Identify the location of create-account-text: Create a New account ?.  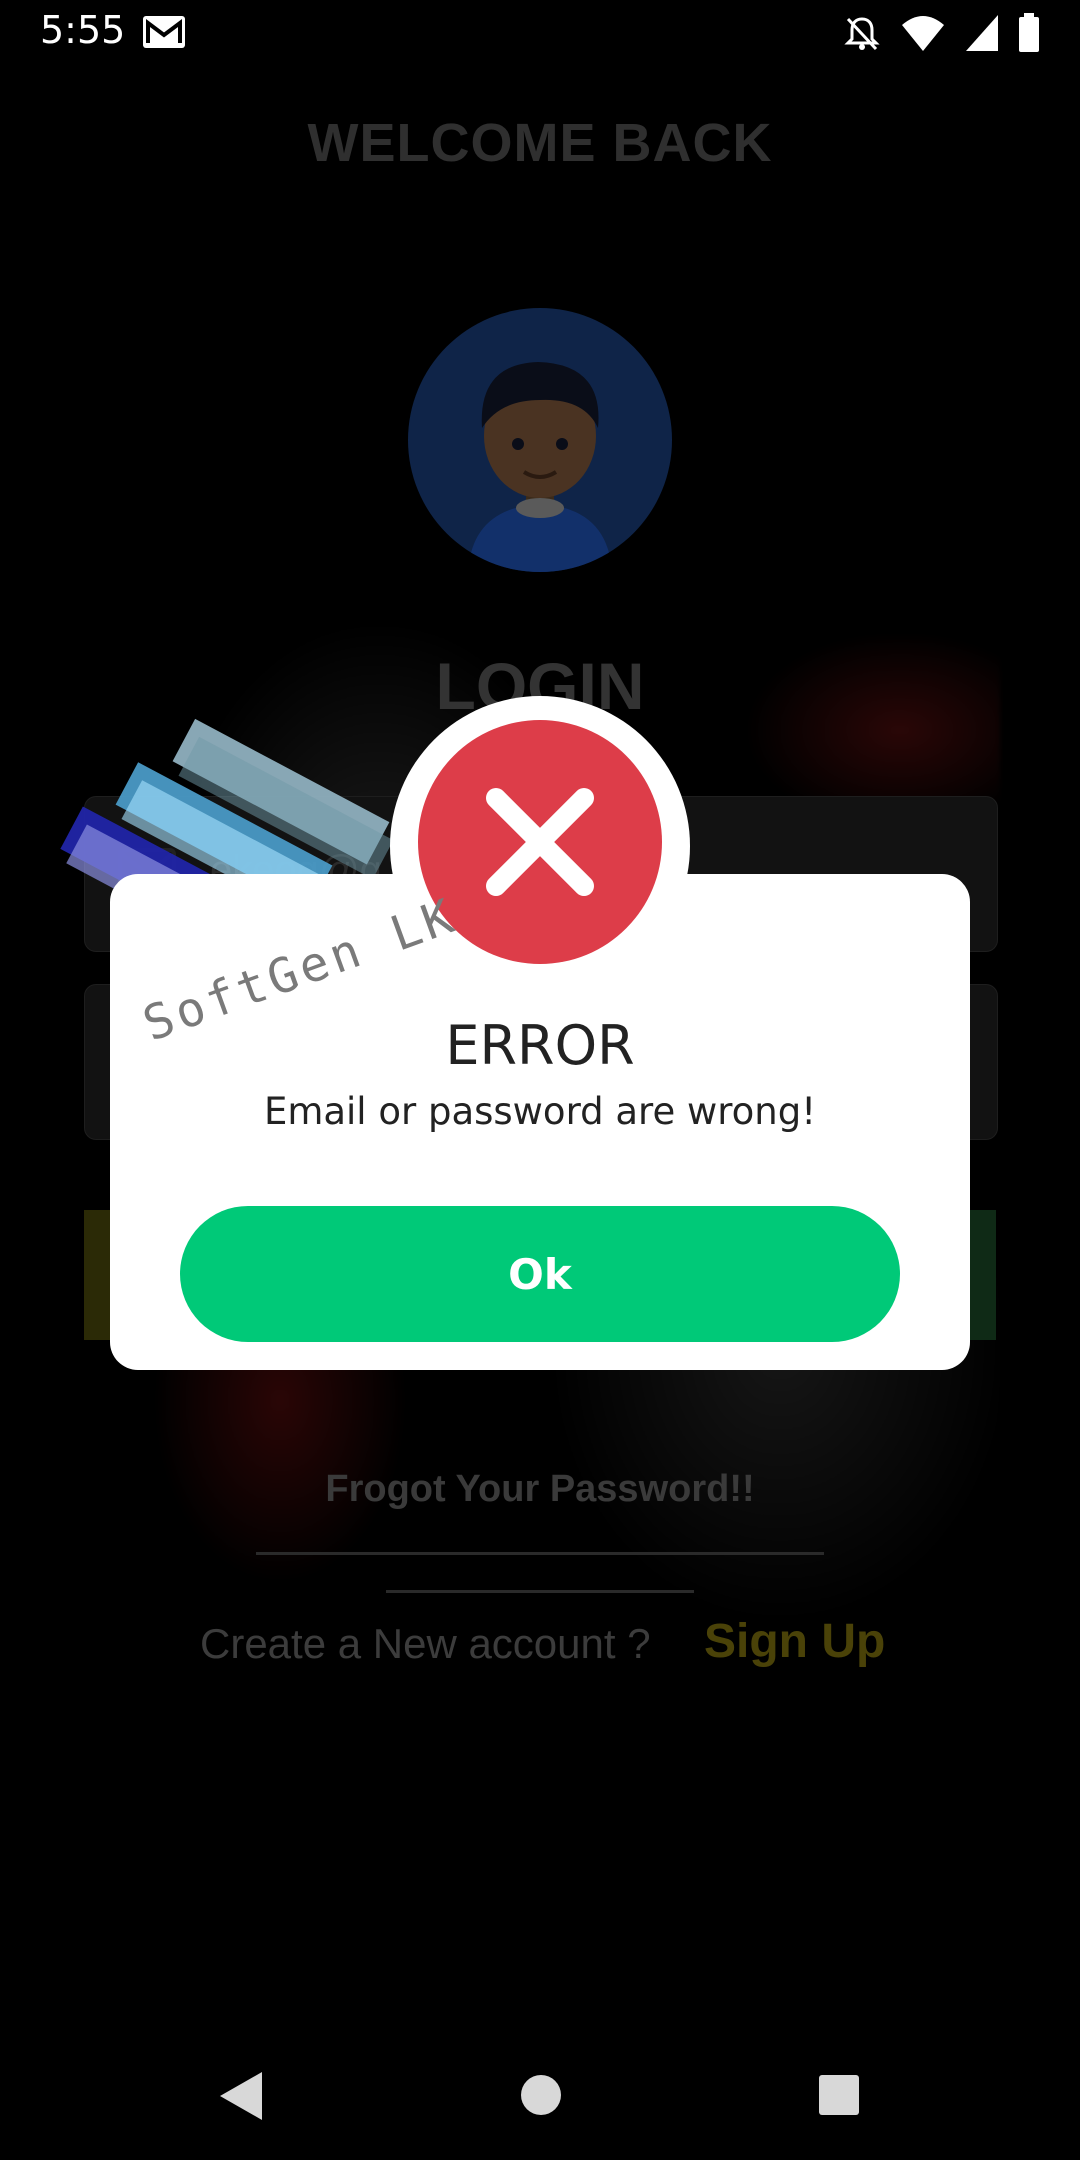
(425, 1643).